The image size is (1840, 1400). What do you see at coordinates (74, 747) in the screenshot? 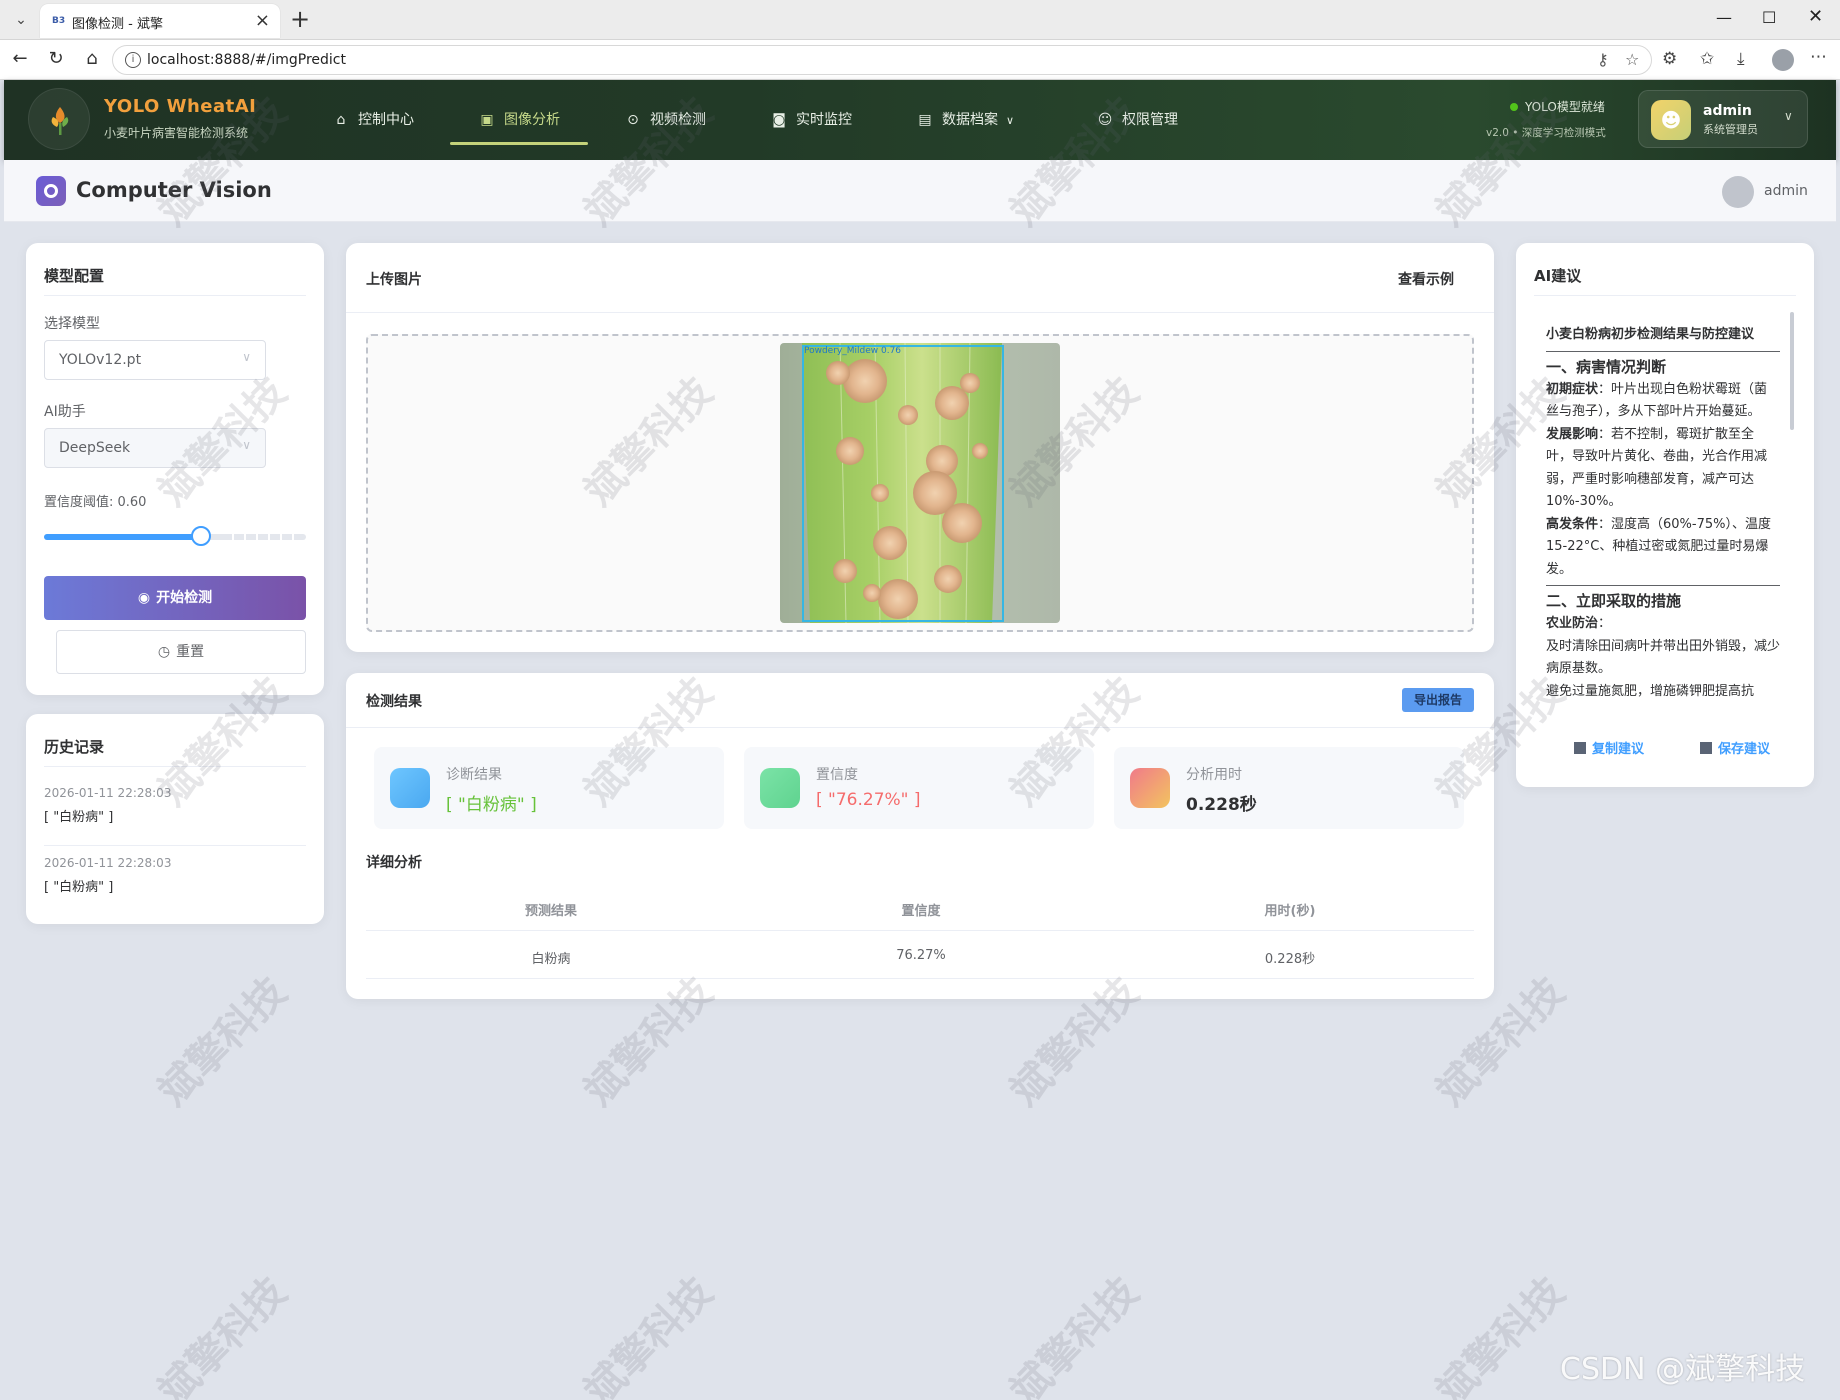
I see `card-title: 历史记录` at bounding box center [74, 747].